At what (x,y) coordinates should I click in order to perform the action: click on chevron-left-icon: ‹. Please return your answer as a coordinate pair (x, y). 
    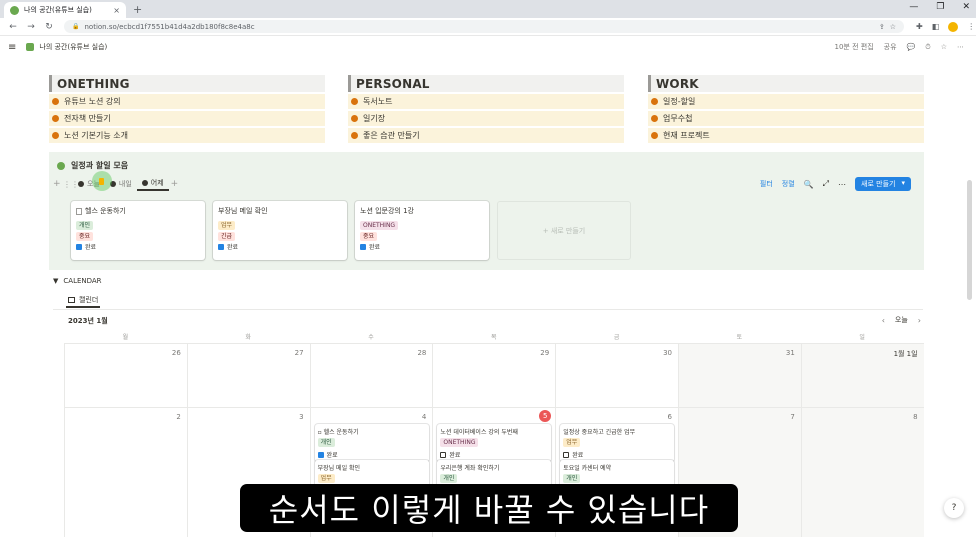
    Looking at the image, I should click on (883, 320).